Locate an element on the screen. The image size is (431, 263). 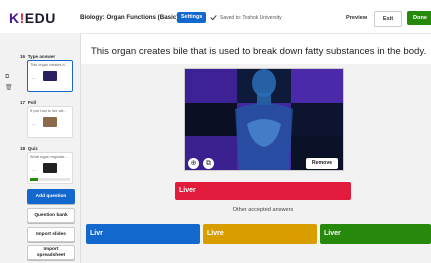
logo: K!EDU is located at coordinates (32, 18).